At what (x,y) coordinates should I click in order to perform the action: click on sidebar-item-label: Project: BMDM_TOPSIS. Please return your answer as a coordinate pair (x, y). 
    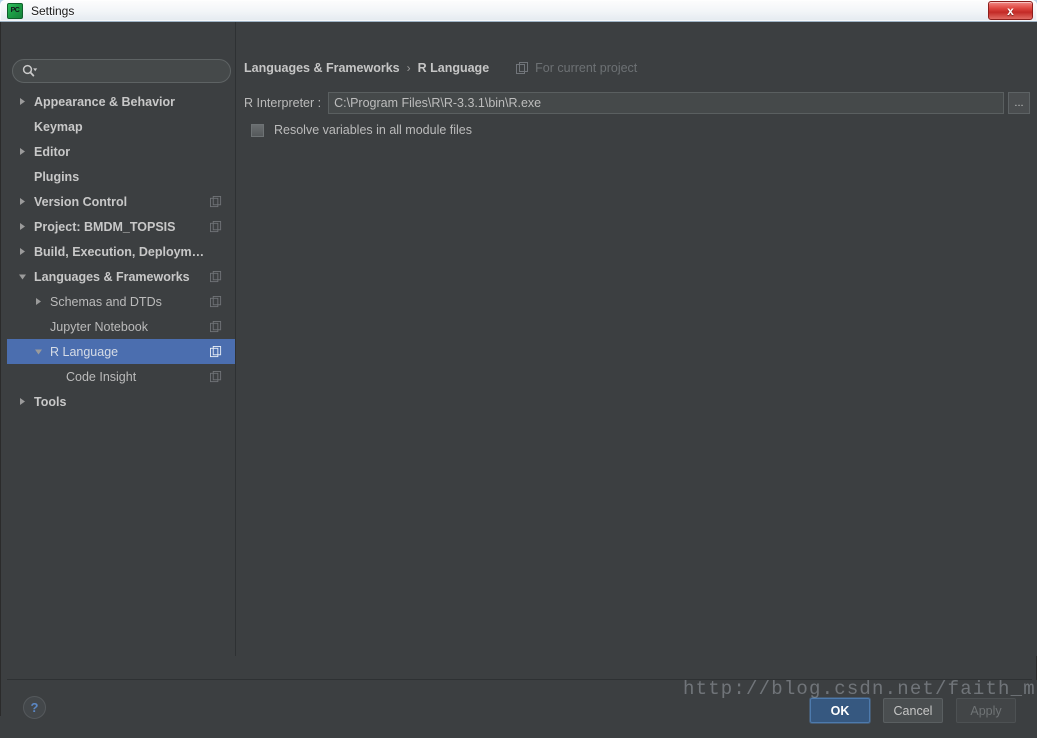
    Looking at the image, I should click on (122, 227).